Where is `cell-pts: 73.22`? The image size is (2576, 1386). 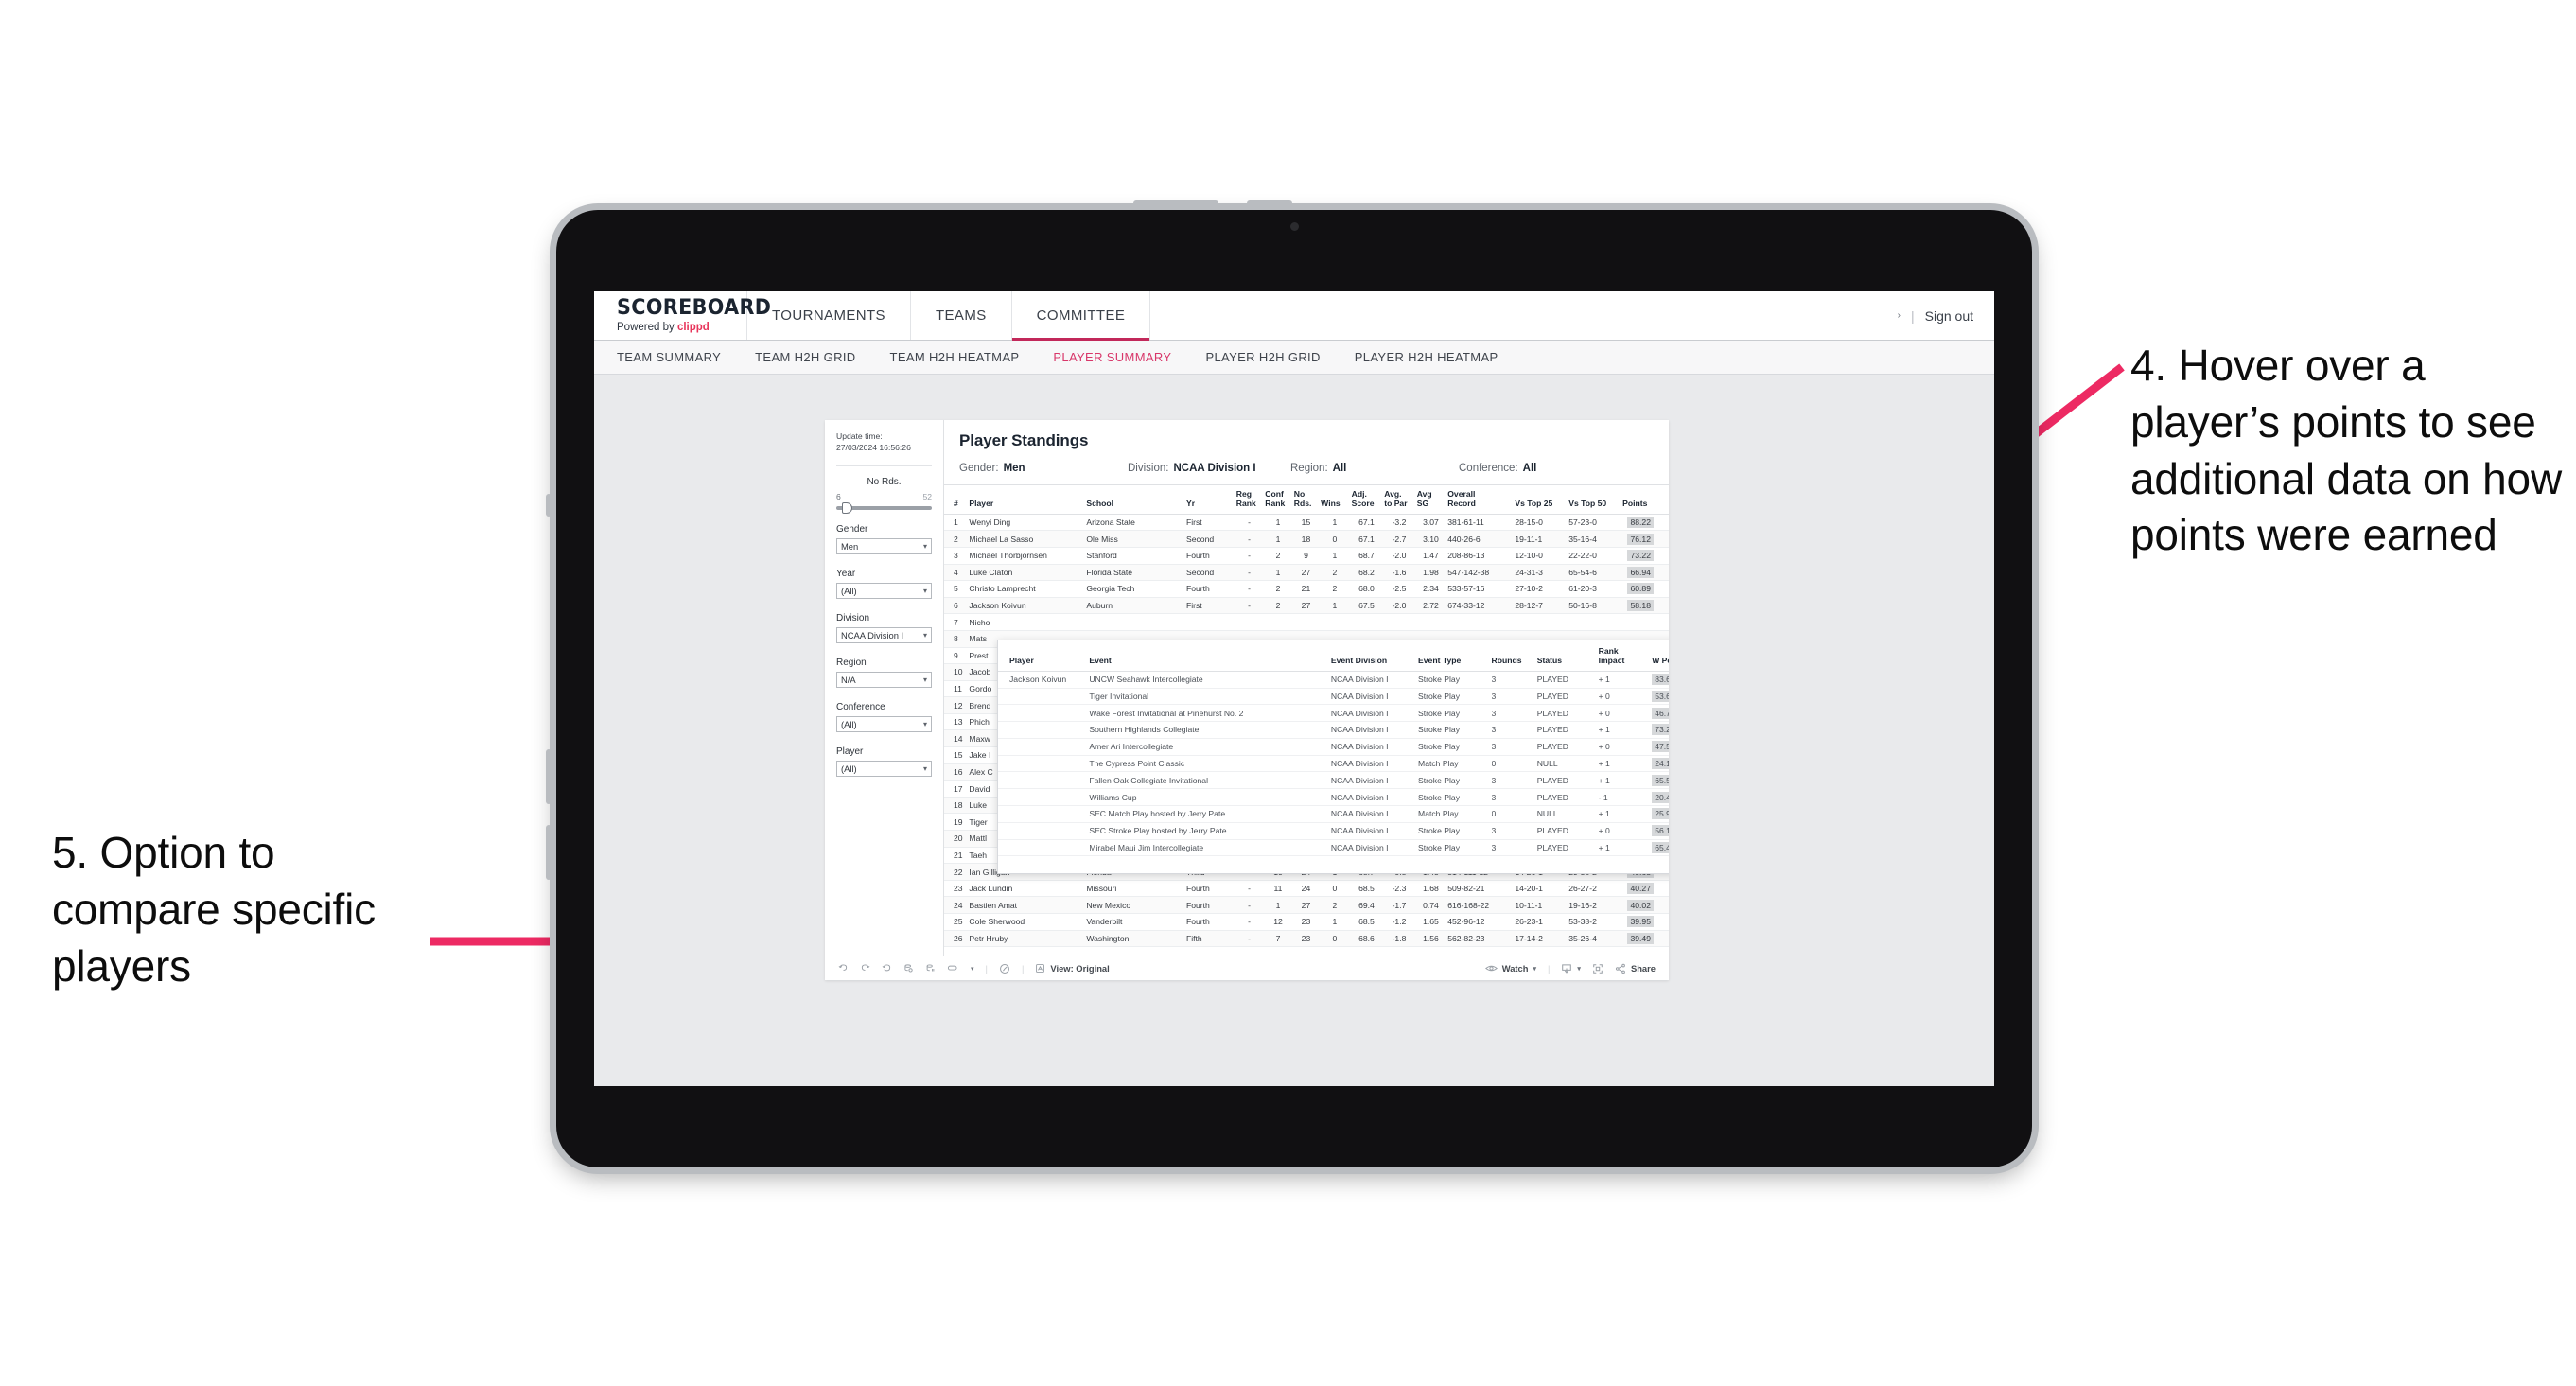 cell-pts: 73.22 is located at coordinates (1646, 556).